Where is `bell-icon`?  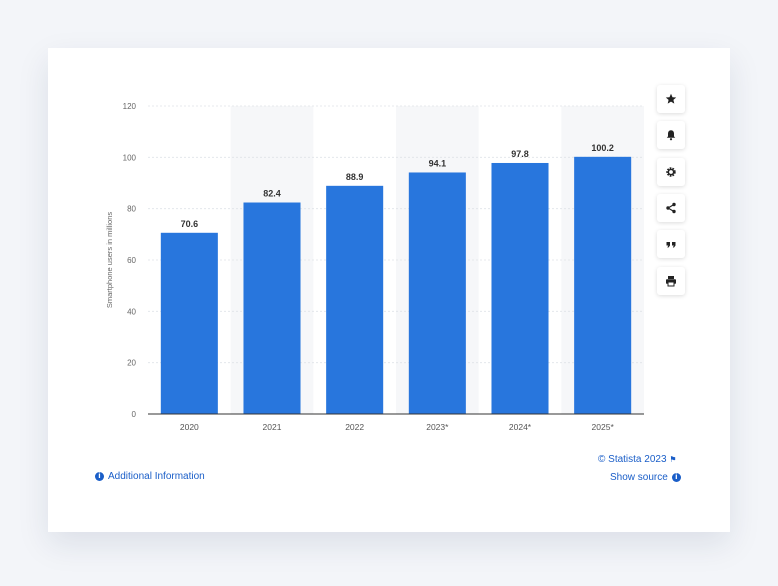 bell-icon is located at coordinates (671, 135).